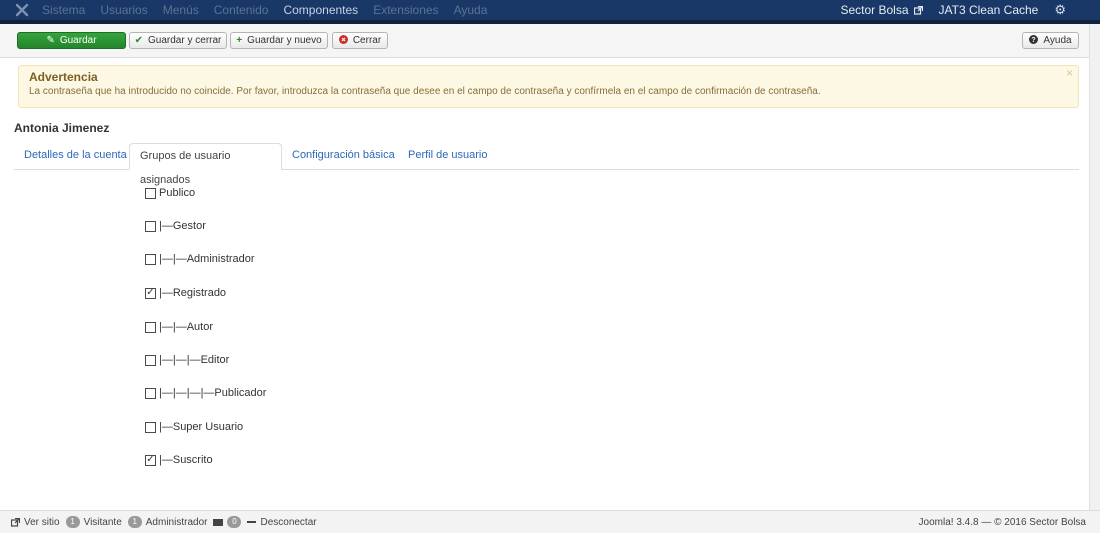  I want to click on menu-contenido: Contenido, so click(241, 10).